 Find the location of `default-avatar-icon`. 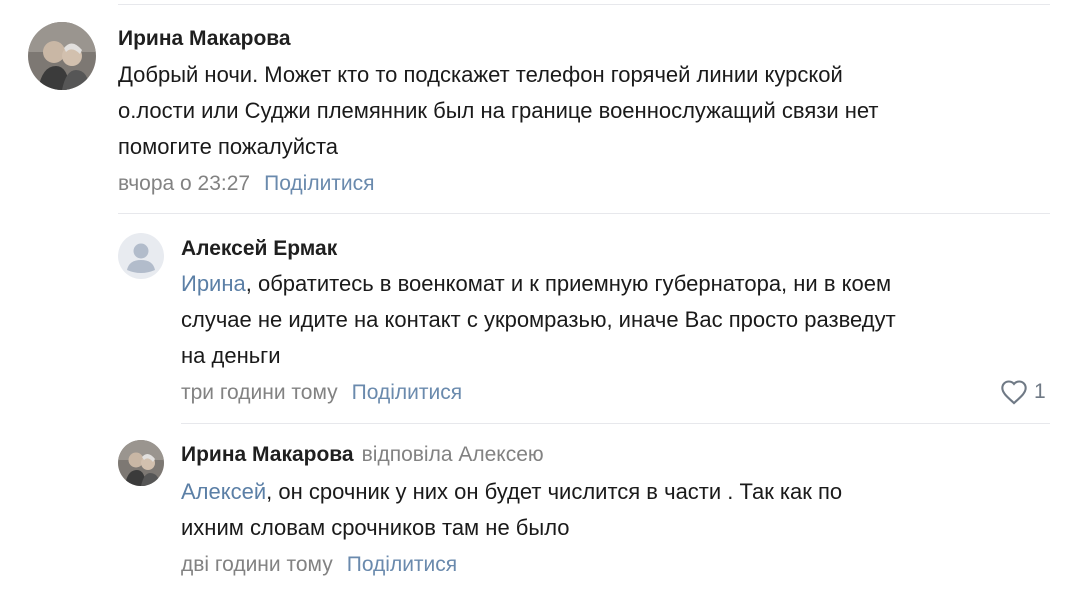

default-avatar-icon is located at coordinates (141, 256).